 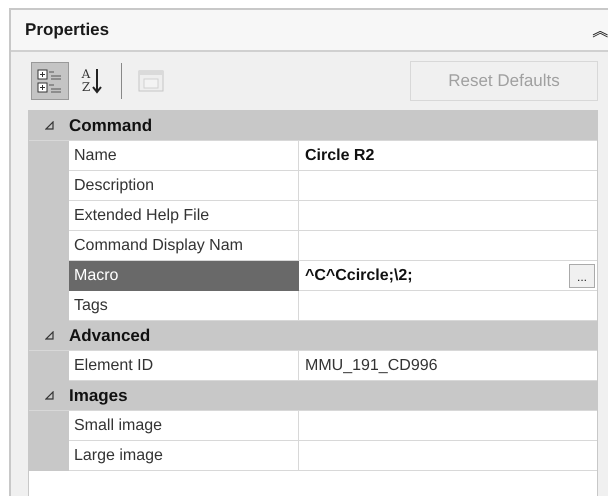 What do you see at coordinates (371, 366) in the screenshot?
I see `property-value: MMU_191_CD996` at bounding box center [371, 366].